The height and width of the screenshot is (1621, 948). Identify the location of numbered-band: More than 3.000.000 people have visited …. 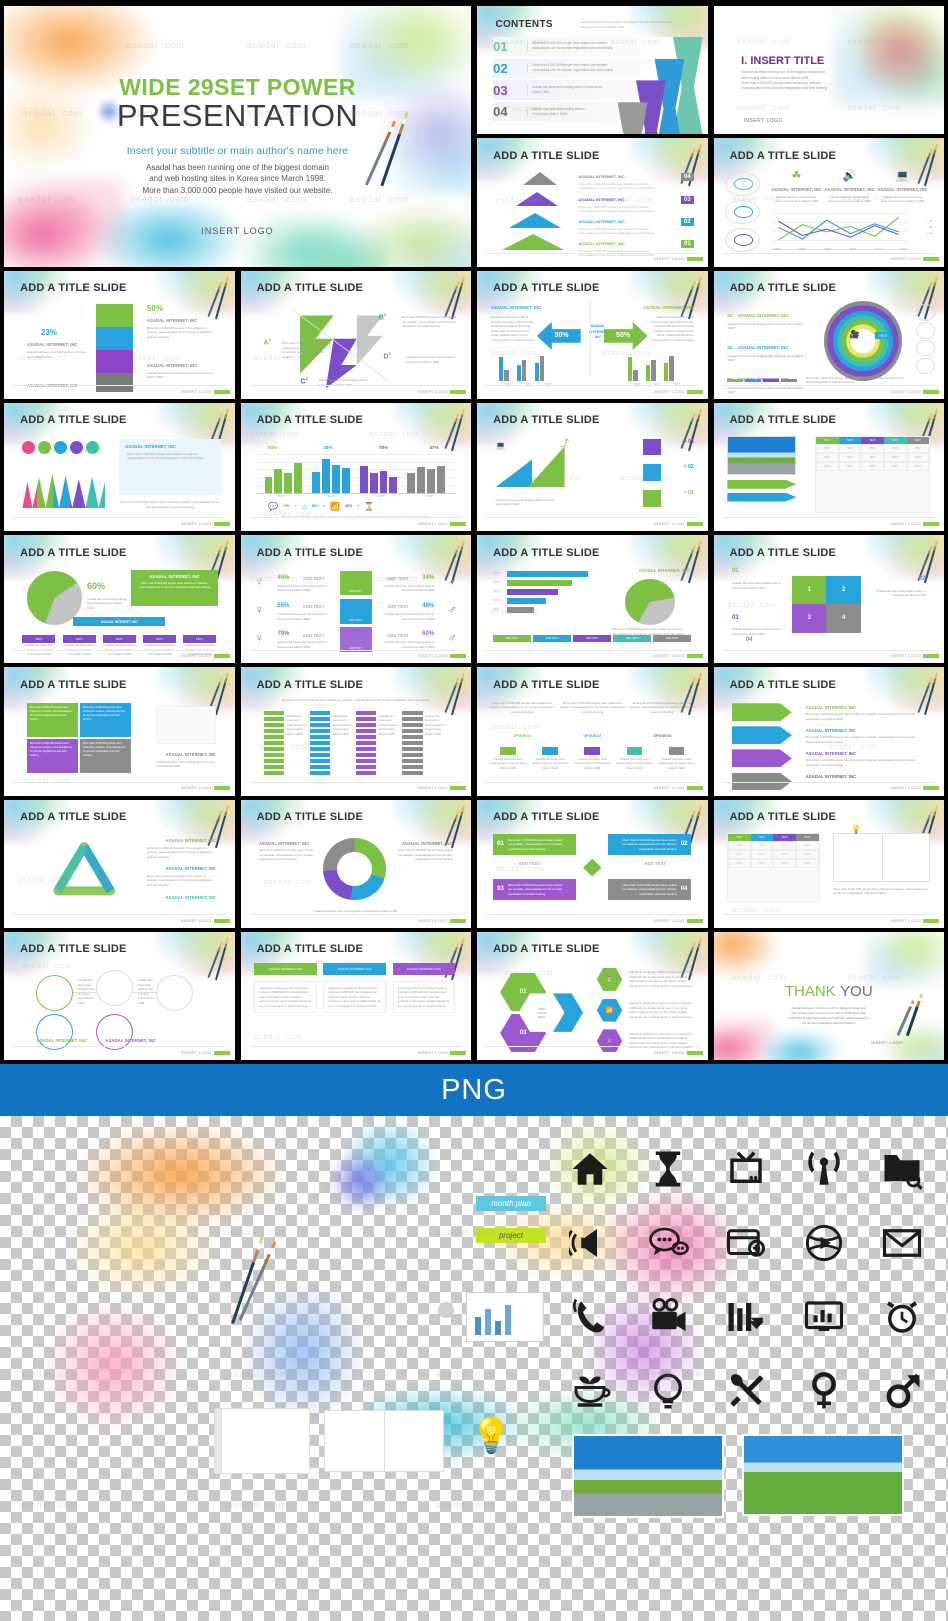
(650, 844).